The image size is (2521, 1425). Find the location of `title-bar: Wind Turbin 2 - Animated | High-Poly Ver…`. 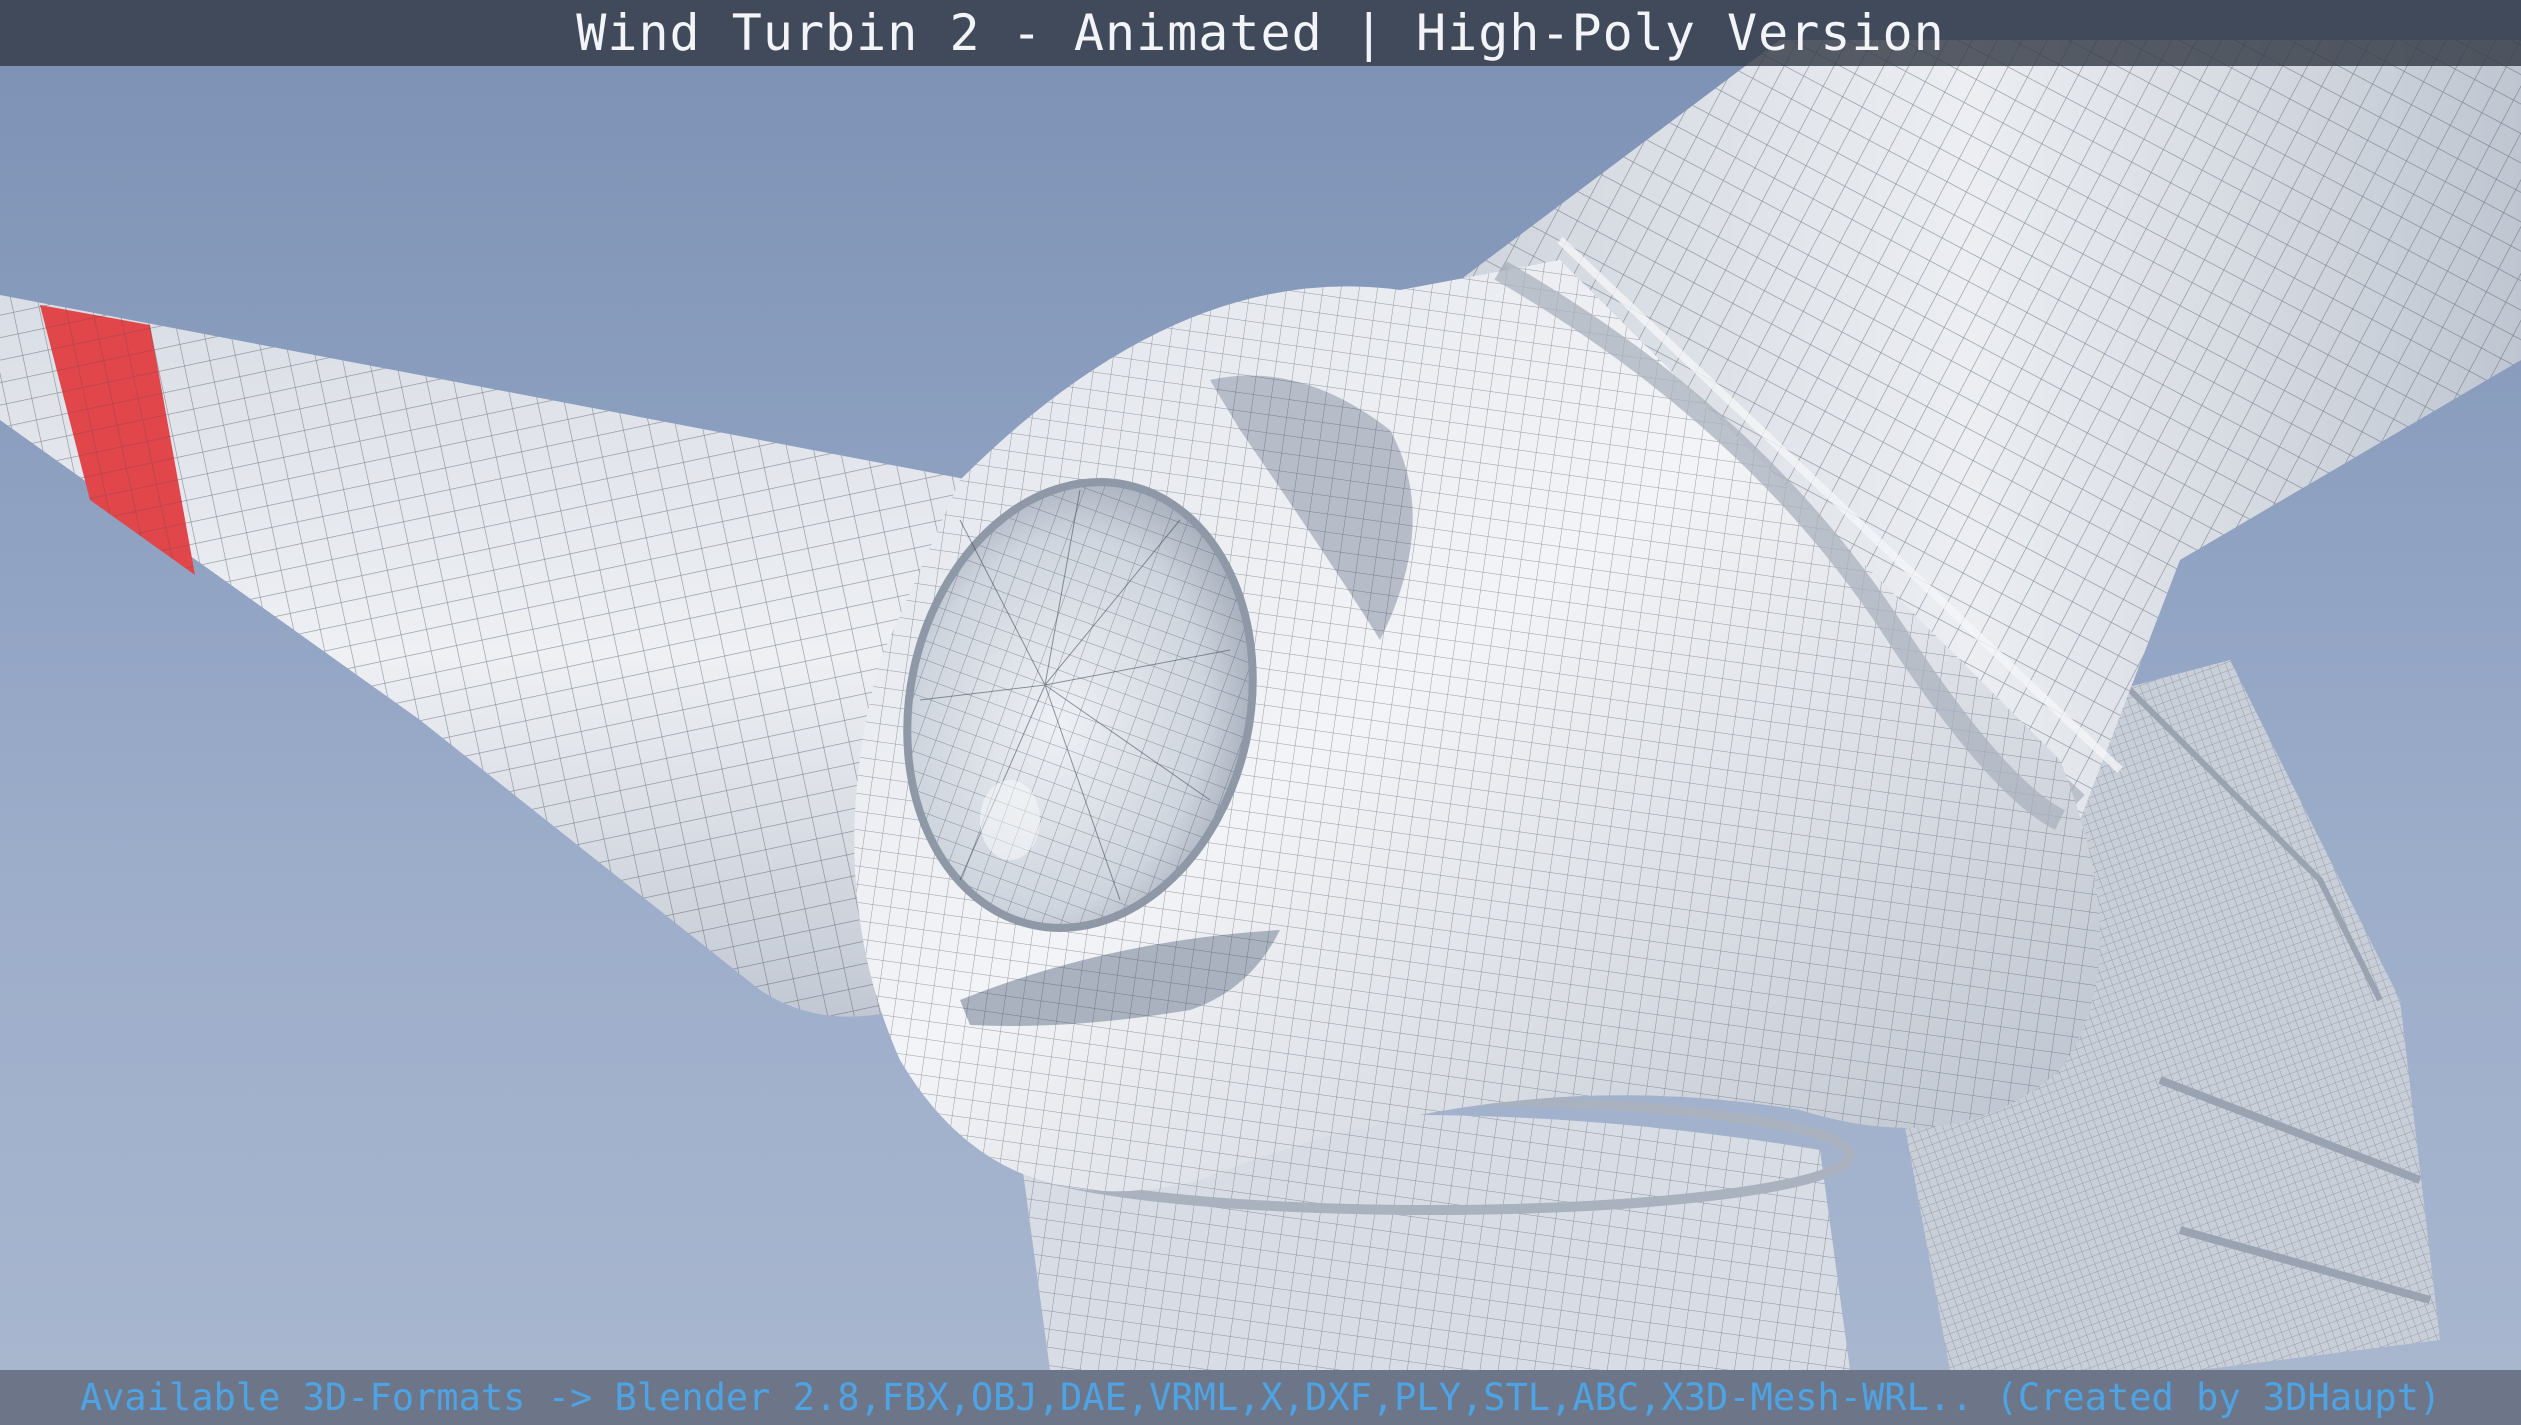

title-bar: Wind Turbin 2 - Animated | High-Poly Ver… is located at coordinates (1260, 33).